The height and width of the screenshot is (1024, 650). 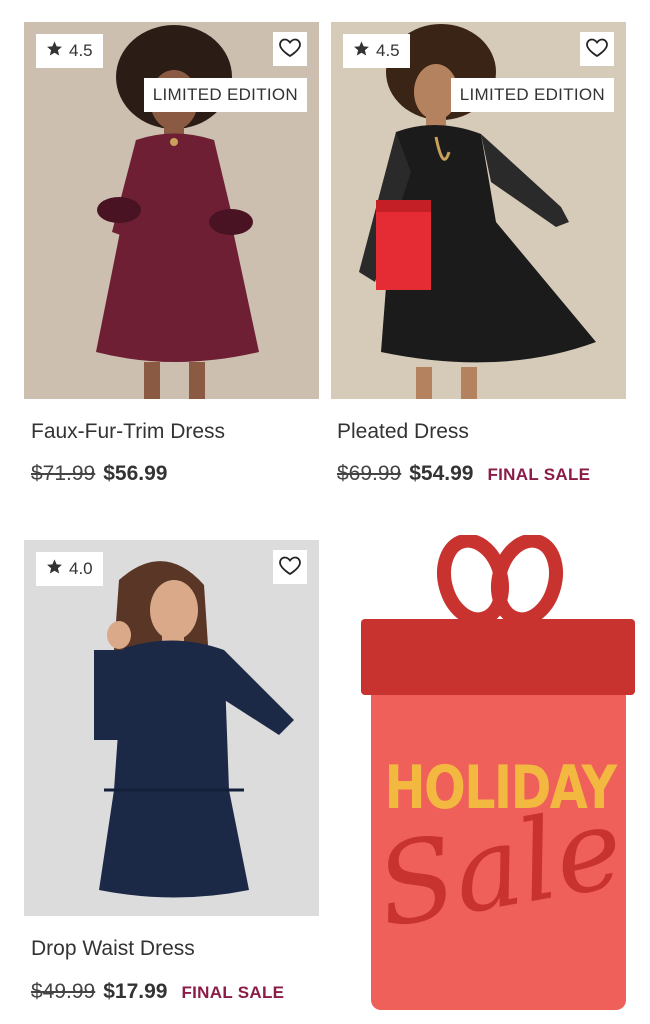 I want to click on product-name: Drop Waist Dress, so click(x=113, y=949).